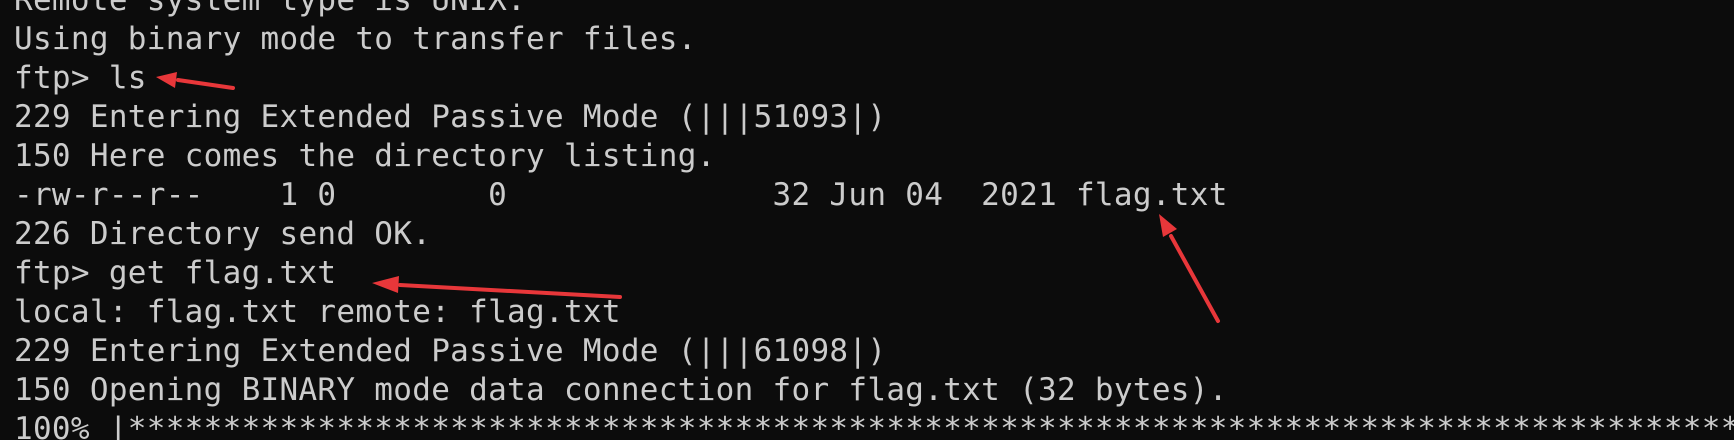 The image size is (1734, 440). I want to click on terminal-line-directory-listing: 150 Here comes the directory listing., so click(365, 156).